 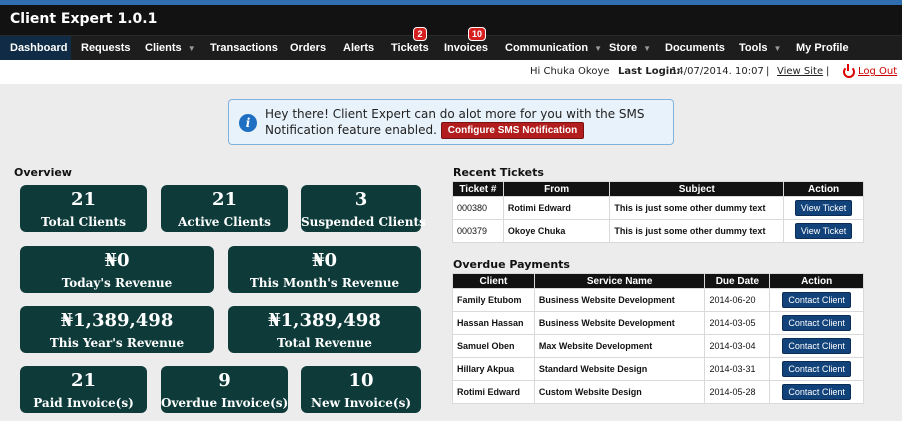 I want to click on overview-title: Overview, so click(x=43, y=172).